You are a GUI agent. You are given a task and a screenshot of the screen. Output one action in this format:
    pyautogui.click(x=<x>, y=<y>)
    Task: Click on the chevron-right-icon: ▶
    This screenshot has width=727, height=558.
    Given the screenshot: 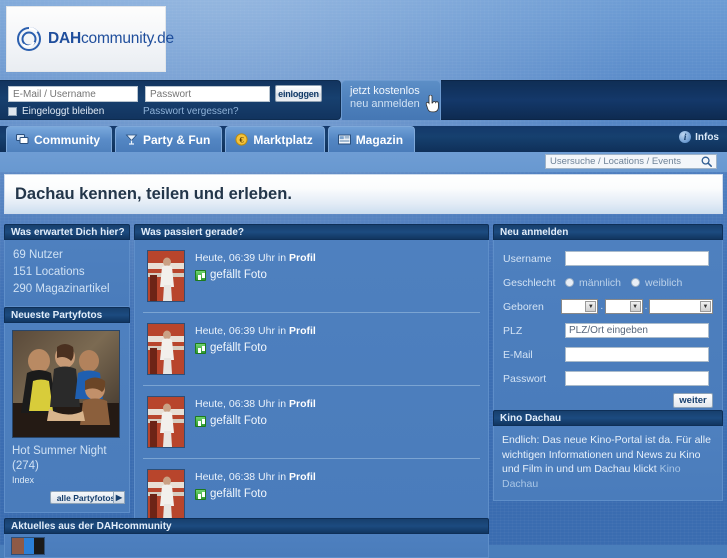 What is the action you would take?
    pyautogui.click(x=119, y=497)
    